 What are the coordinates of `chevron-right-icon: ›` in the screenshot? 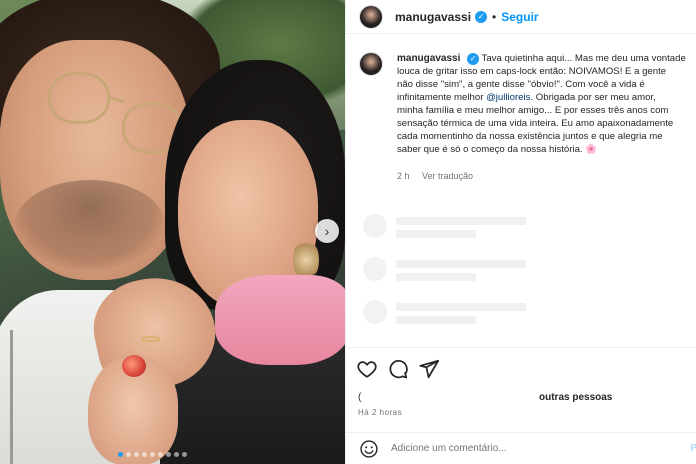 It's located at (327, 231).